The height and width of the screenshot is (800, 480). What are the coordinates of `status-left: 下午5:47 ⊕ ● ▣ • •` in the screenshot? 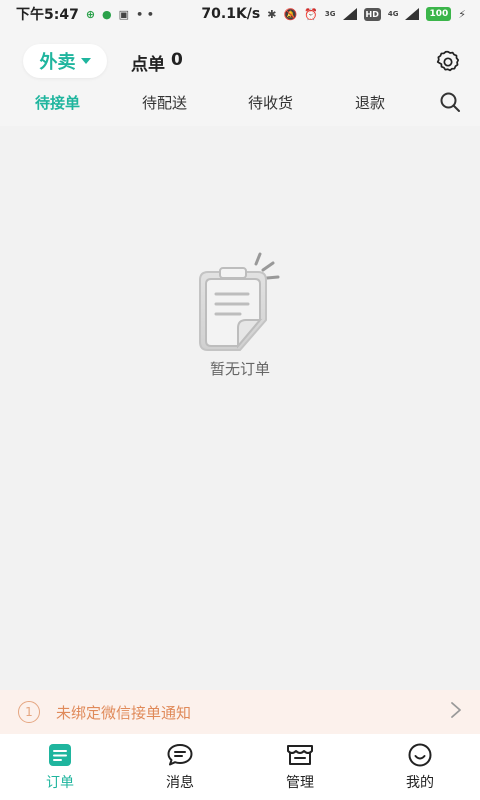 It's located at (85, 14).